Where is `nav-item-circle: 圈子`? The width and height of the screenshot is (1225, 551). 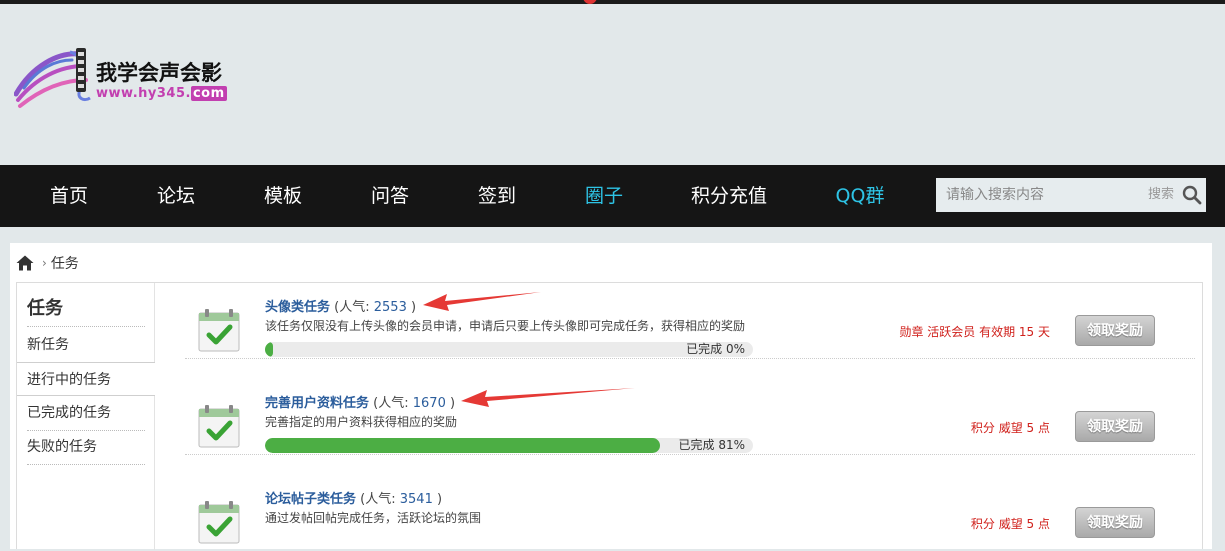
nav-item-circle: 圈子 is located at coordinates (604, 196).